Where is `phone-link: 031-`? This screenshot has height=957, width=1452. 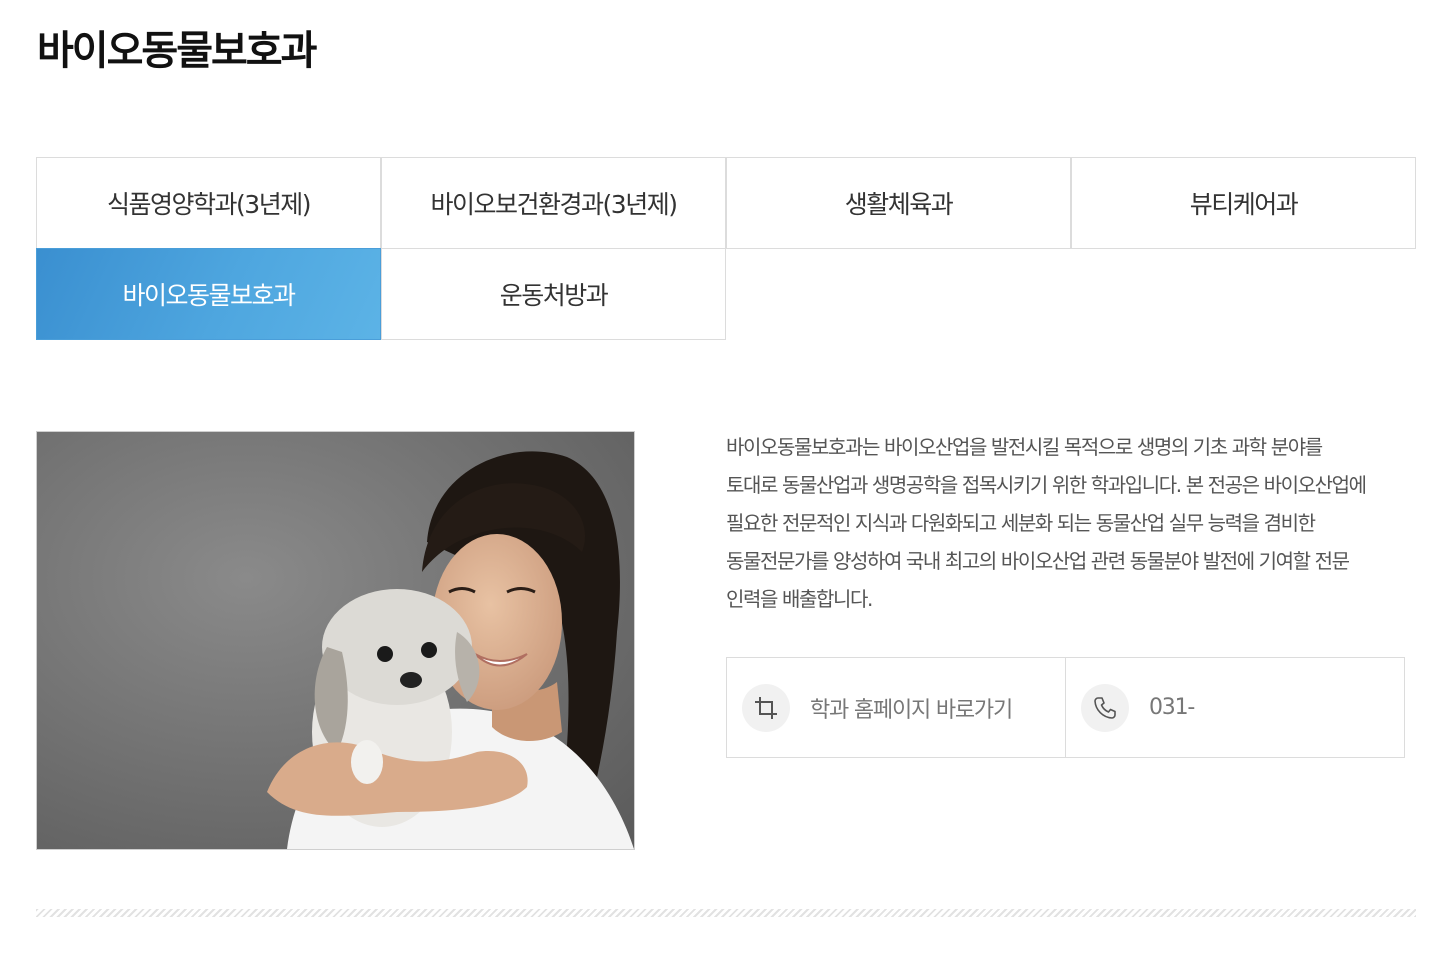 phone-link: 031- is located at coordinates (1234, 707).